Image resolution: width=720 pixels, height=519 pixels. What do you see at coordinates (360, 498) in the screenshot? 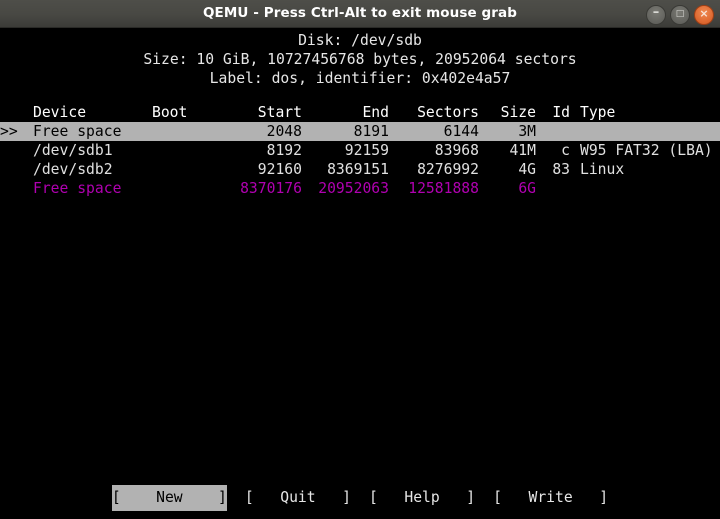
I see `action-menu: [ New ] [ Quit ] [ Help ] [ Write ]` at bounding box center [360, 498].